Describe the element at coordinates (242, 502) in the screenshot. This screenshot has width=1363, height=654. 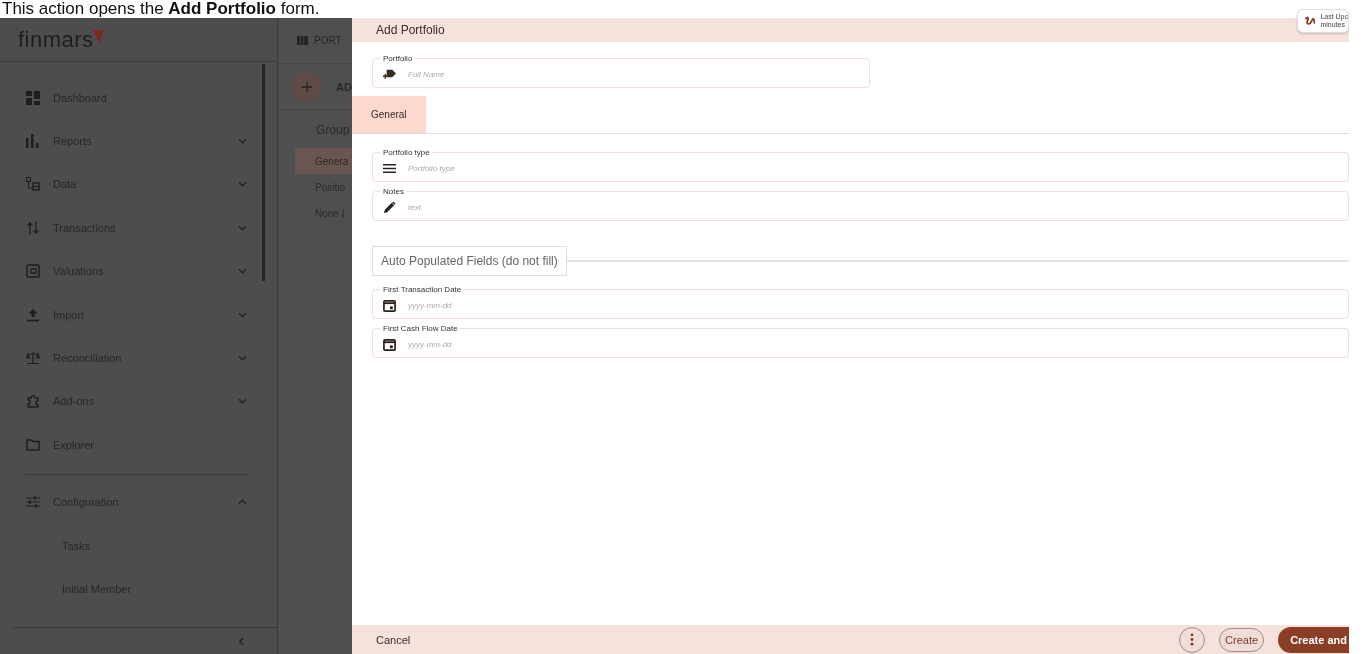
I see `chevron-up-icon` at that location.